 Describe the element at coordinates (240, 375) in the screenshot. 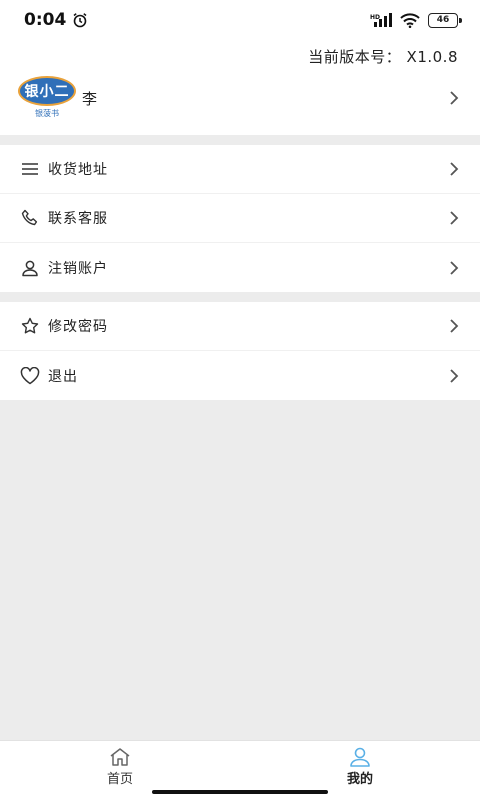

I see `menu-item-logout: 退出` at that location.